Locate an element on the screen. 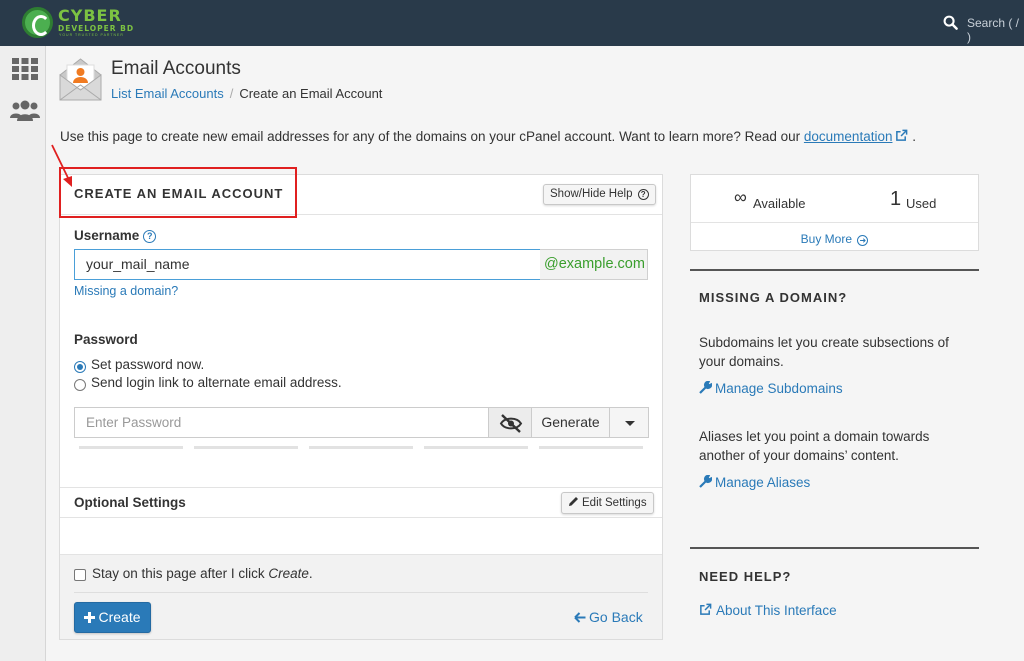 The width and height of the screenshot is (1024, 661). used-label: Used is located at coordinates (921, 203).